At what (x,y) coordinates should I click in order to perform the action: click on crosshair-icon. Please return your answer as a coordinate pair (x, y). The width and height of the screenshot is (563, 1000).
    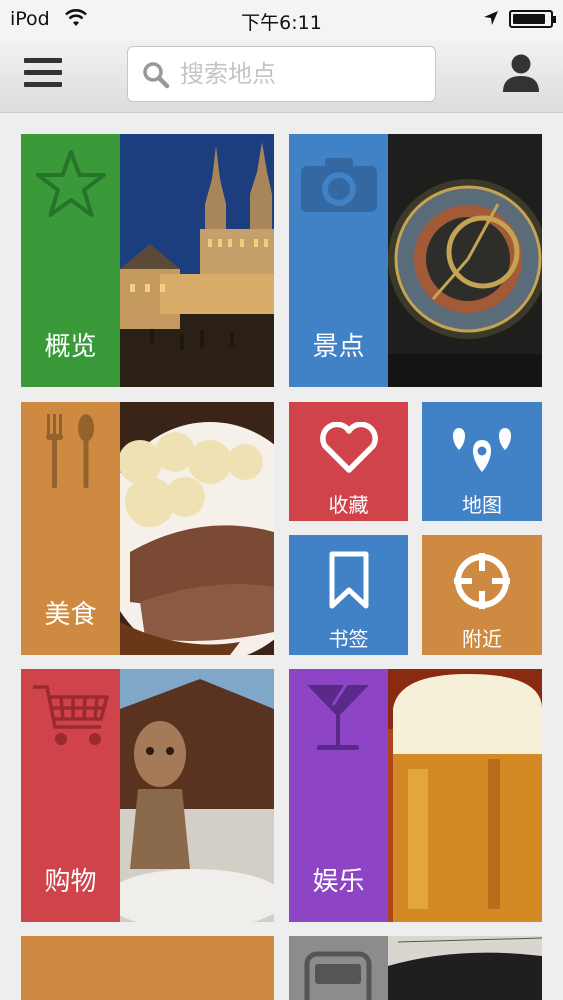
    Looking at the image, I should click on (482, 581).